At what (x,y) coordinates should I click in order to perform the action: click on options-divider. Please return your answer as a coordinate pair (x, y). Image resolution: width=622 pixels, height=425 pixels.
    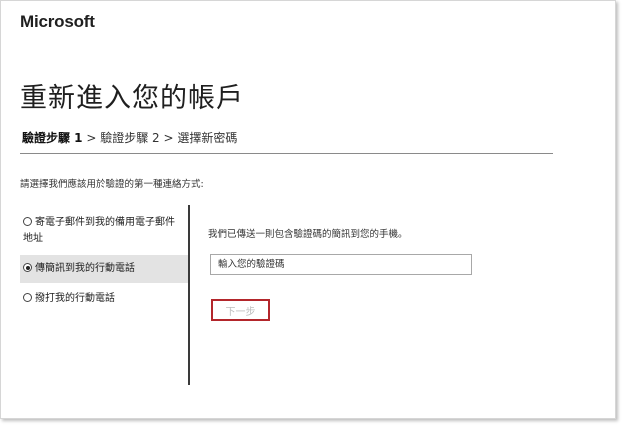
    Looking at the image, I should click on (189, 295).